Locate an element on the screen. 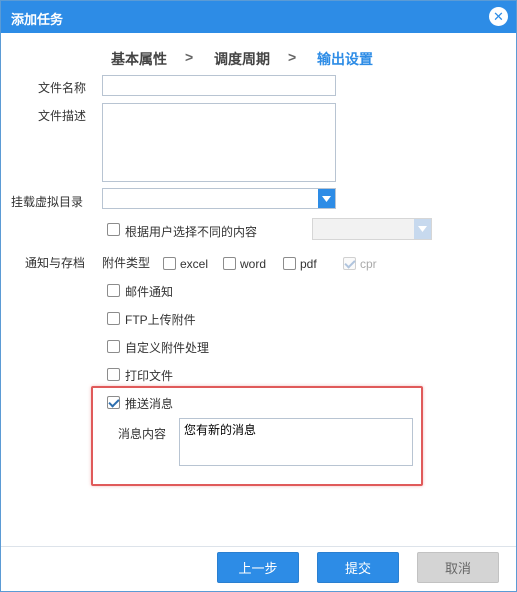 The image size is (517, 592). step-basic-properties: 基本属性 is located at coordinates (139, 59).